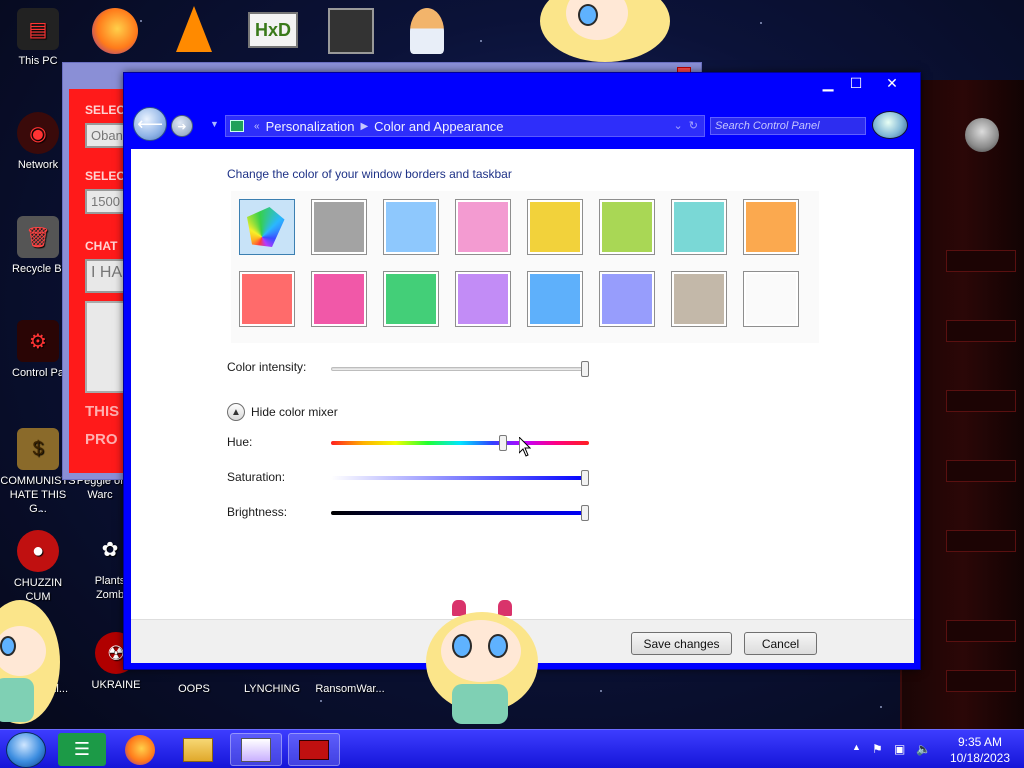 This screenshot has width=1024, height=768. I want to click on breadcrumb-overflow-icon: «, so click(257, 126).